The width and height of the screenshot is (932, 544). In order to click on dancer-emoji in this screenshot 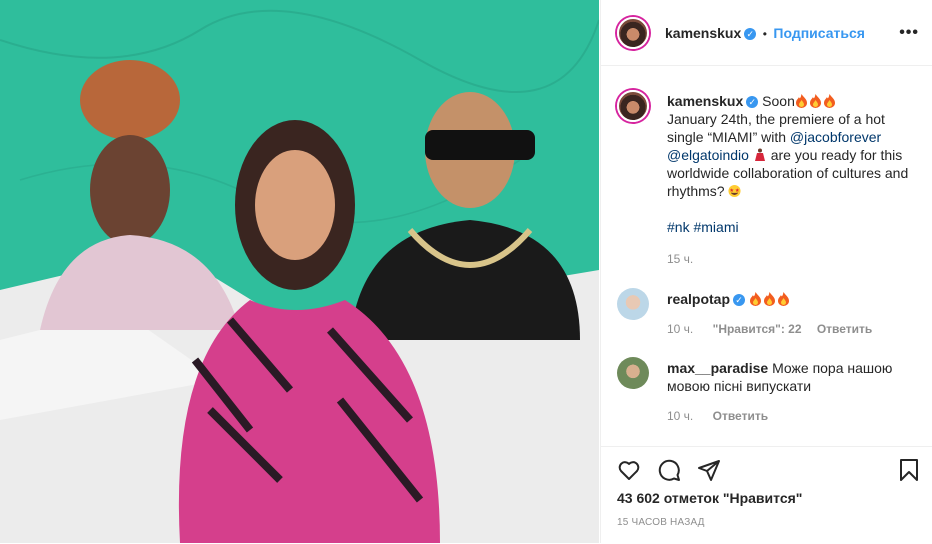, I will do `click(760, 155)`.